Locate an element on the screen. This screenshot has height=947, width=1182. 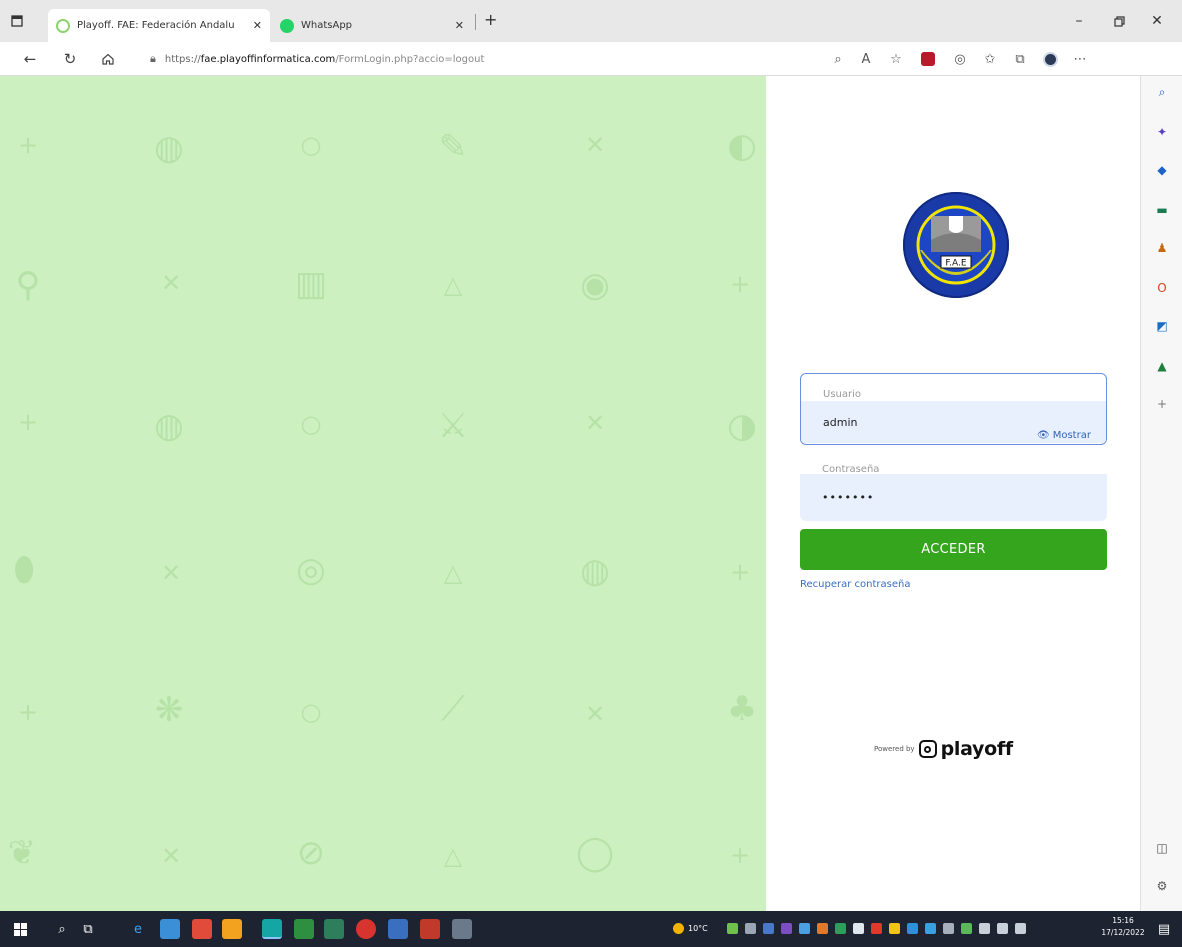
more-options-icon: ⋯ is located at coordinates (1080, 59).